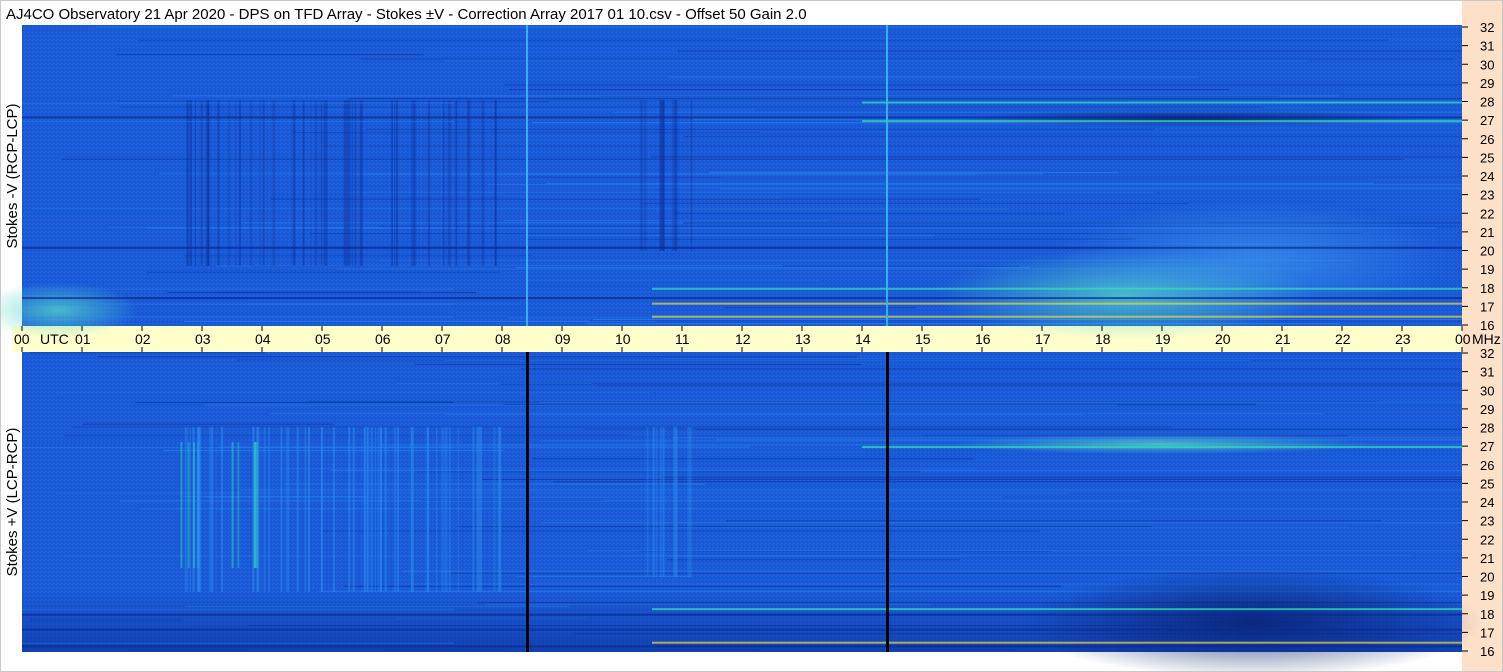  I want to click on time-tick-label: 05, so click(323, 339).